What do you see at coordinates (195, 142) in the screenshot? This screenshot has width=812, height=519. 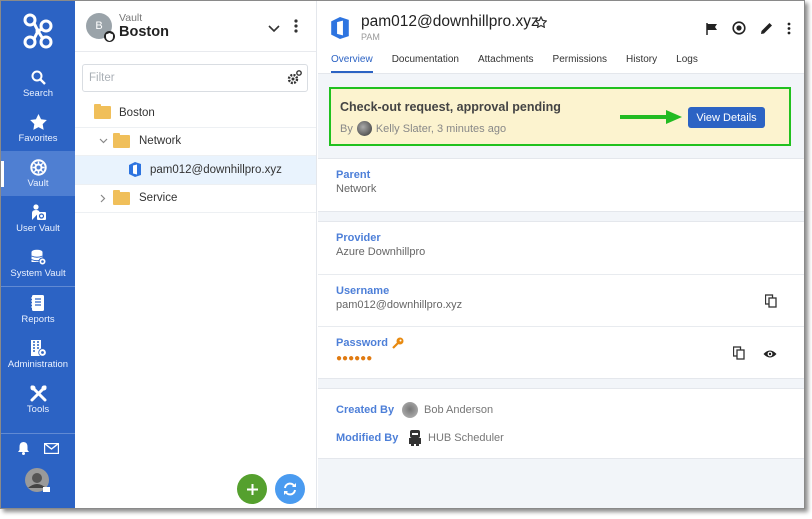 I see `tree-item-network: Network` at bounding box center [195, 142].